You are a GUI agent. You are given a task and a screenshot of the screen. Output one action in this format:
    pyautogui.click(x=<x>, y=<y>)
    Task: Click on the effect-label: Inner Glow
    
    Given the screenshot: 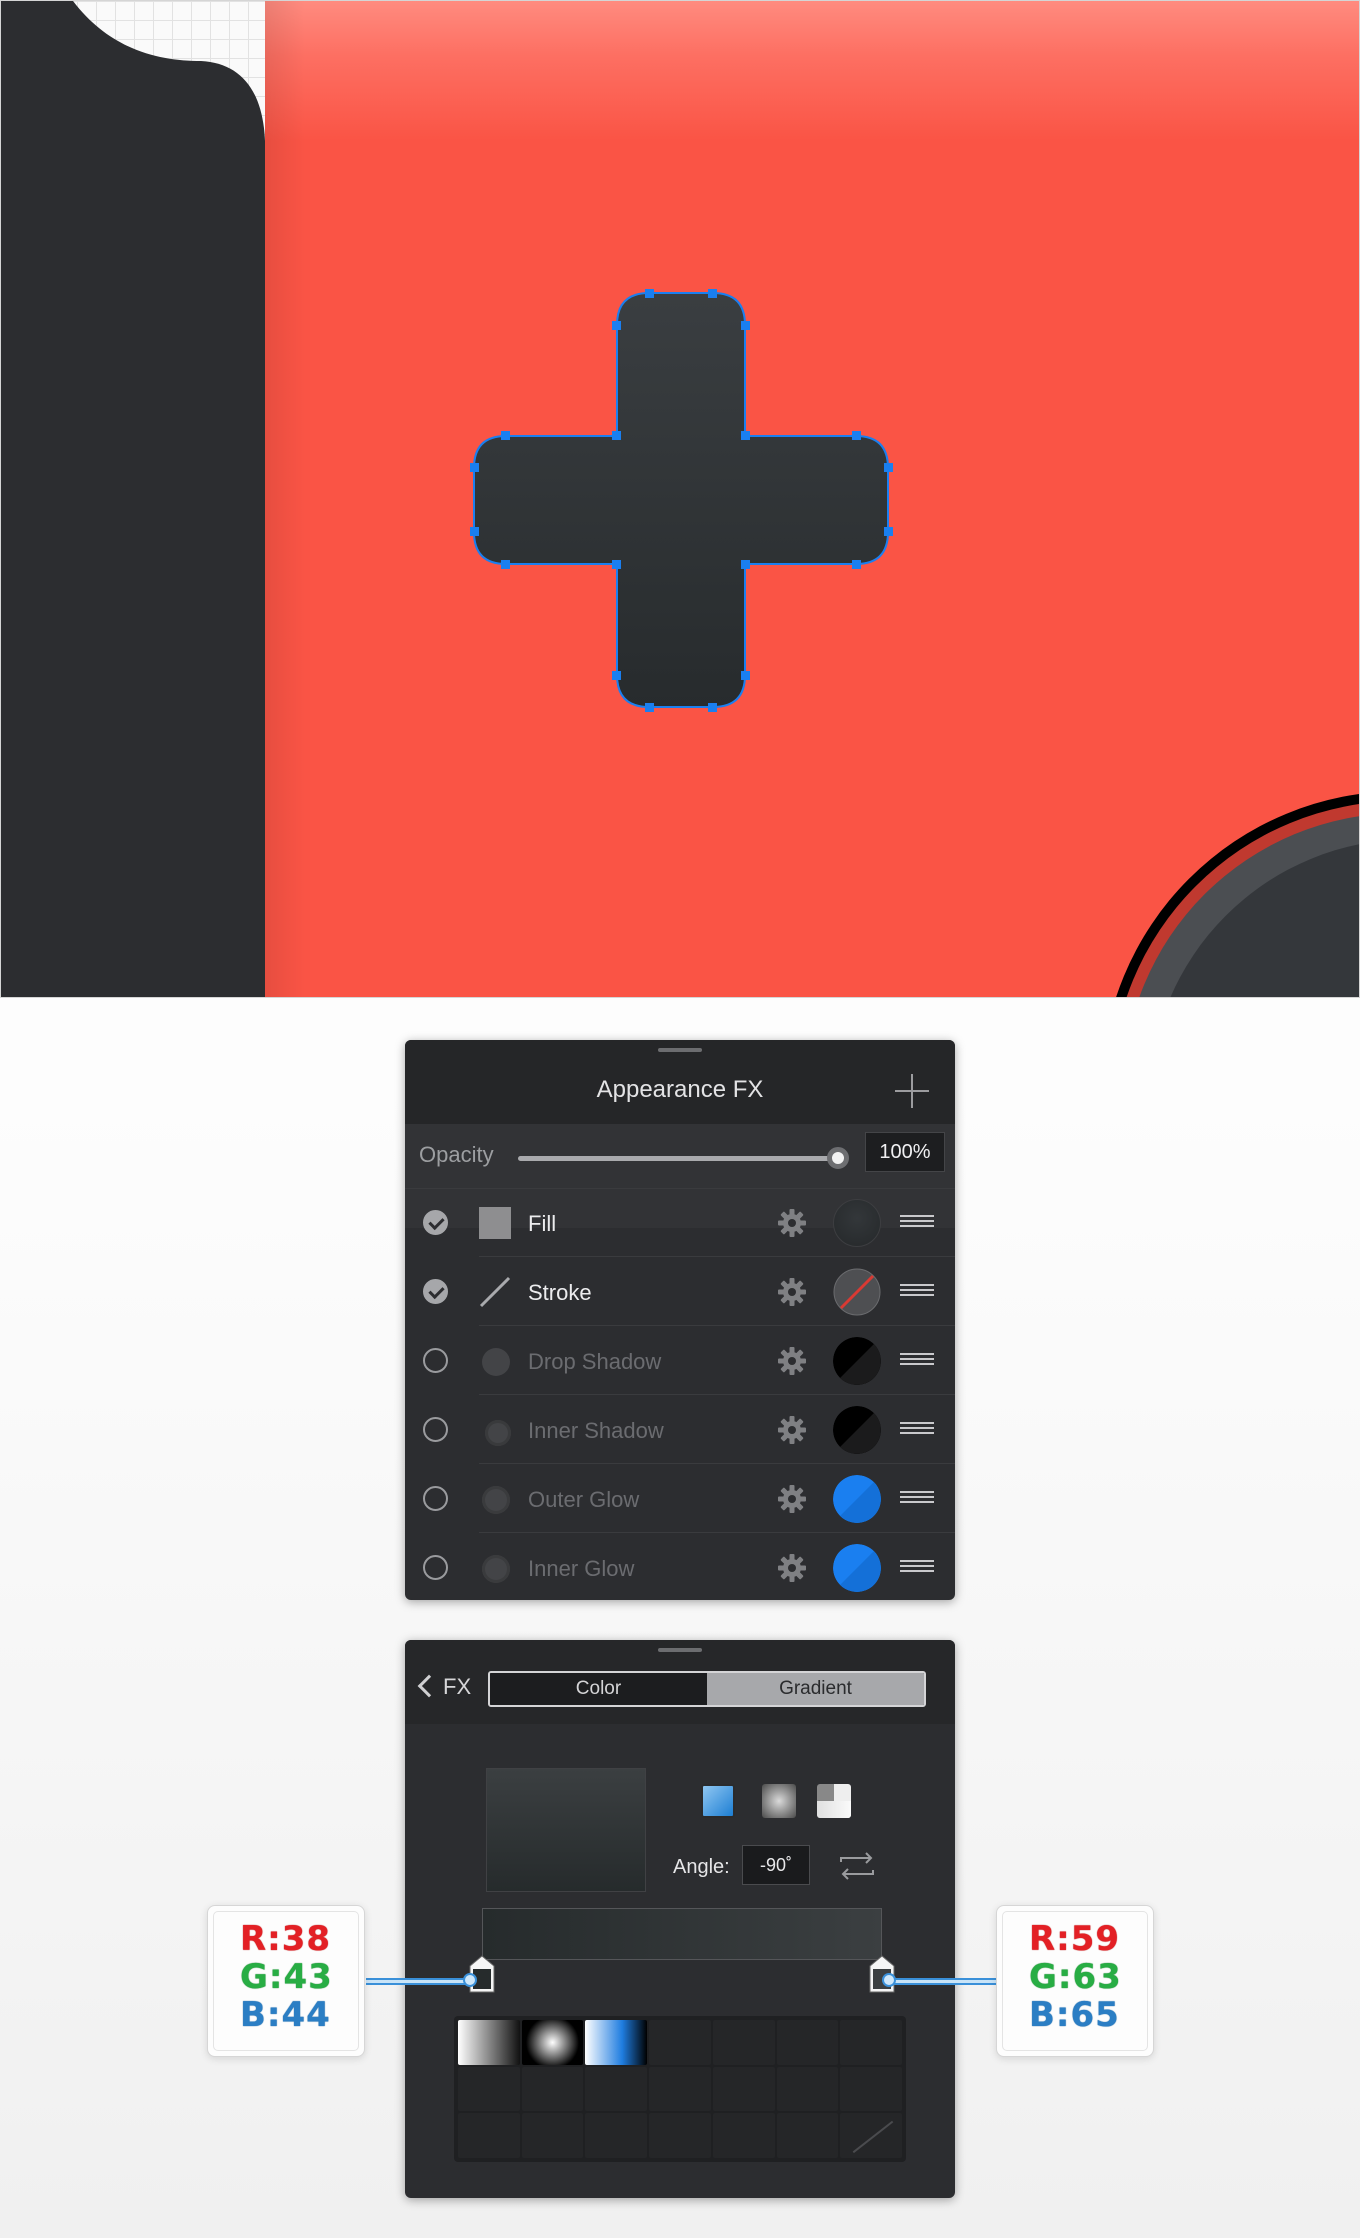 What is the action you would take?
    pyautogui.click(x=581, y=1568)
    